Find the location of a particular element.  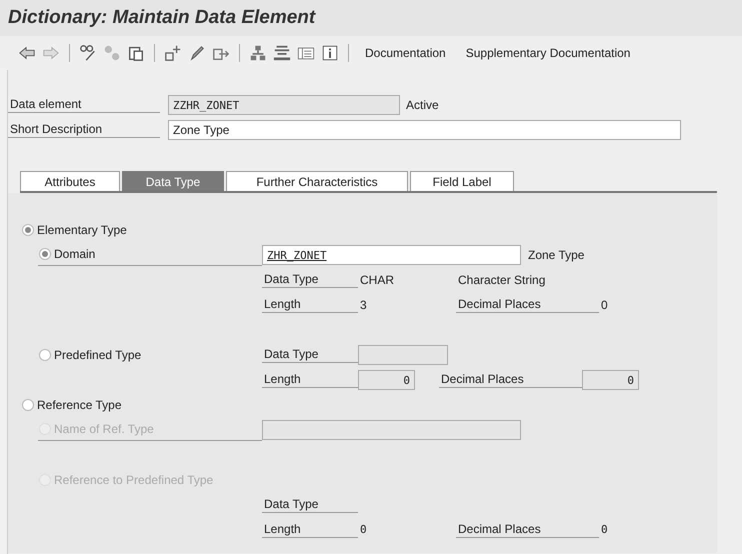

radio-label: Reference Type is located at coordinates (79, 405).